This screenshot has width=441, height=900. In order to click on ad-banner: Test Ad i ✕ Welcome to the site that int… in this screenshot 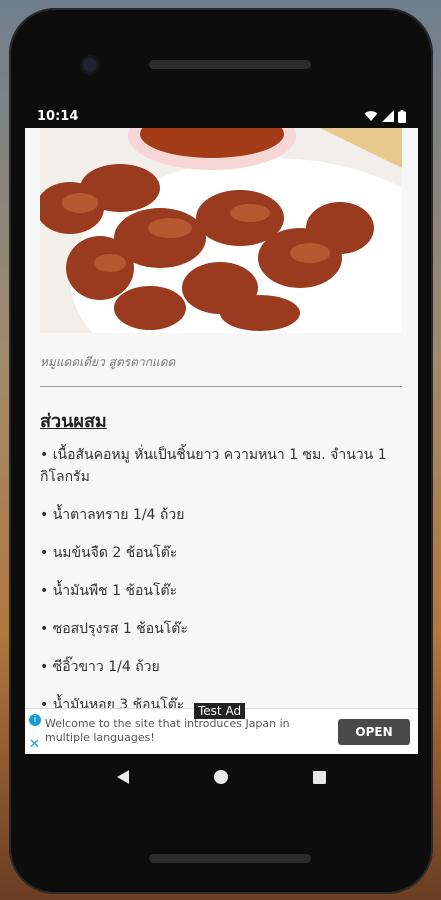, I will do `click(221, 728)`.